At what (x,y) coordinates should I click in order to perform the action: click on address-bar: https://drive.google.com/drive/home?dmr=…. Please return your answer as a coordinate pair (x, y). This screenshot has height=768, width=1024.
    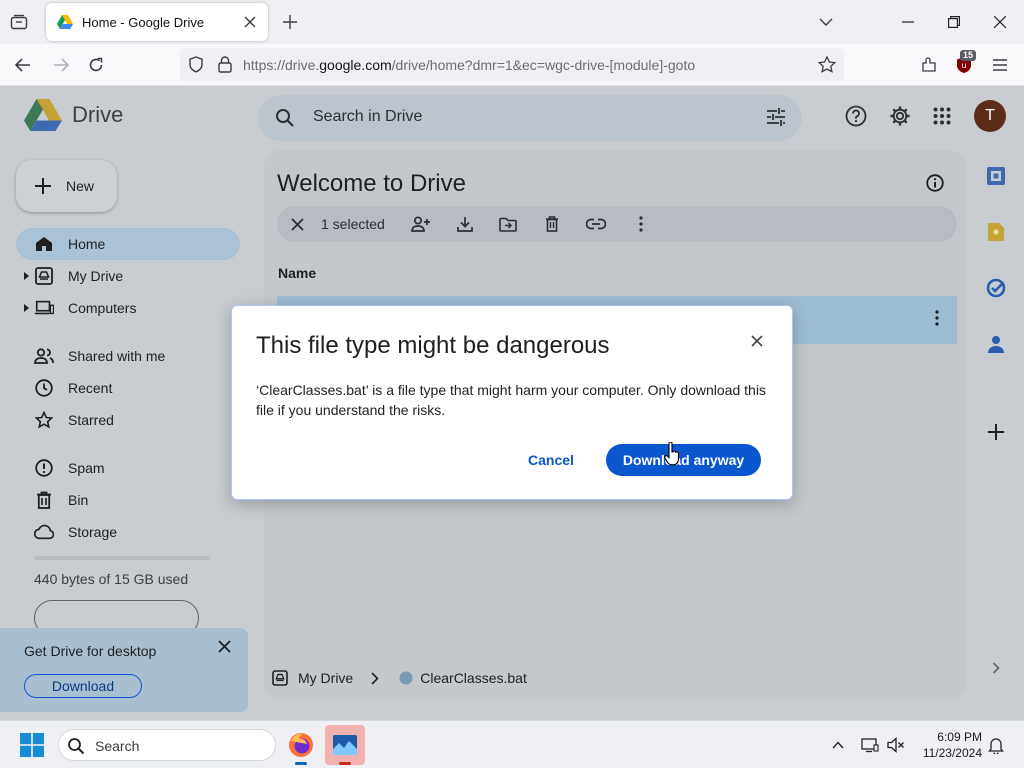
    Looking at the image, I should click on (512, 64).